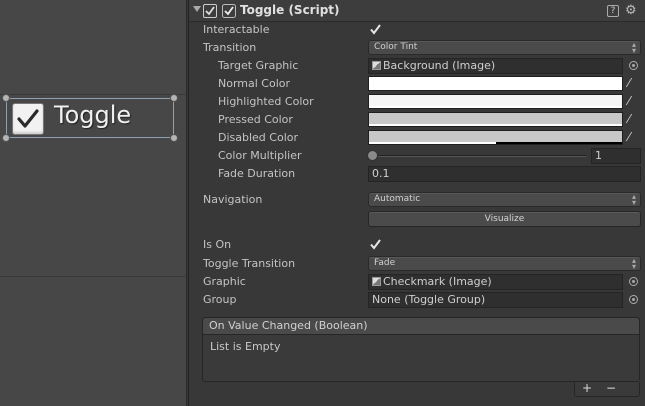 This screenshot has width=645, height=406. I want to click on visualize-row: Visualize, so click(417, 220).